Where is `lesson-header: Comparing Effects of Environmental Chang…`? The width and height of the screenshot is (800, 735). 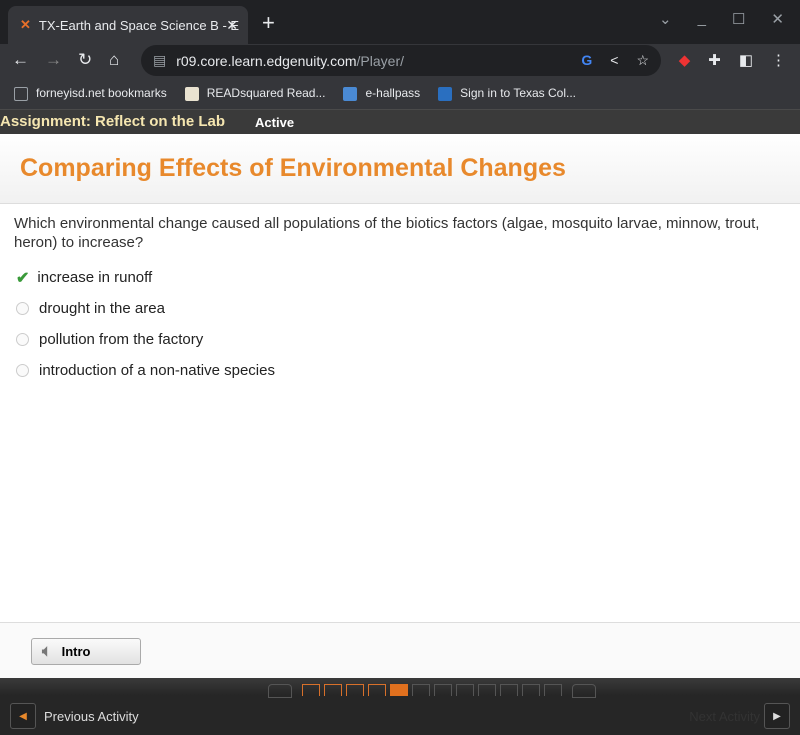 lesson-header: Comparing Effects of Environmental Chang… is located at coordinates (400, 169).